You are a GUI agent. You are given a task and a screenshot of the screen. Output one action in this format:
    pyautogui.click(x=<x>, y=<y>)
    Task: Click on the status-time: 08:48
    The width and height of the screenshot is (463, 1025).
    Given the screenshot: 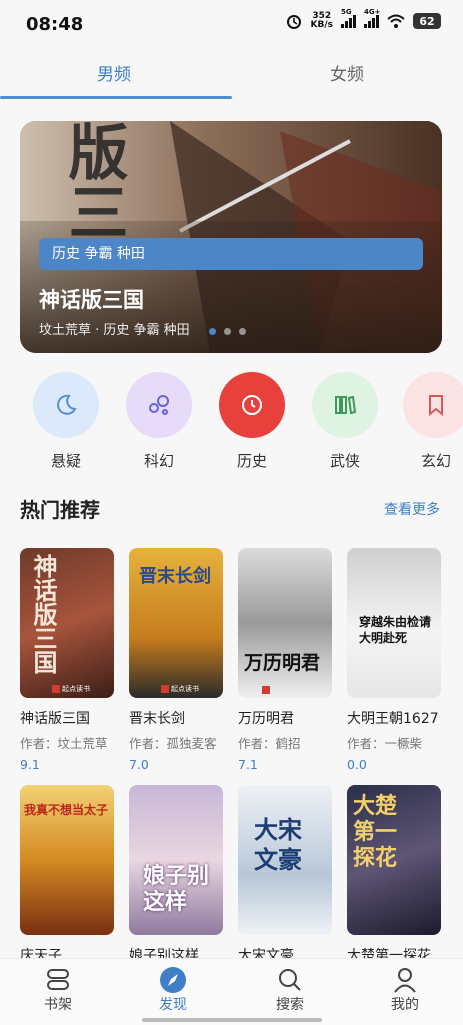 What is the action you would take?
    pyautogui.click(x=55, y=24)
    